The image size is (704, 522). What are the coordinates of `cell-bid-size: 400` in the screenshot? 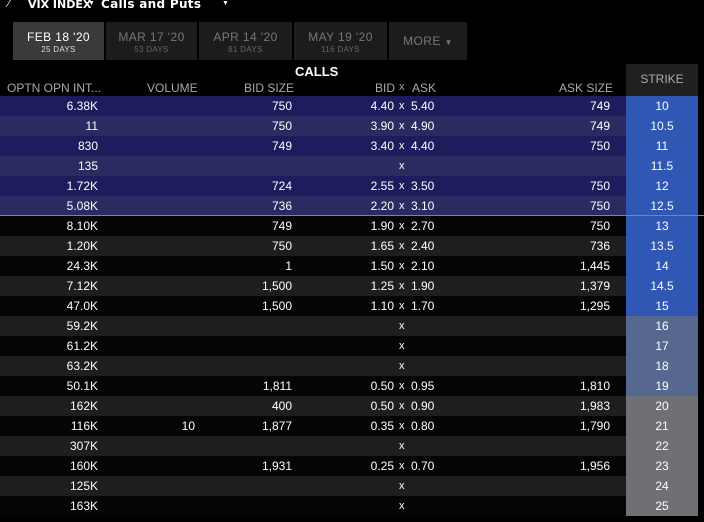 It's located at (282, 406).